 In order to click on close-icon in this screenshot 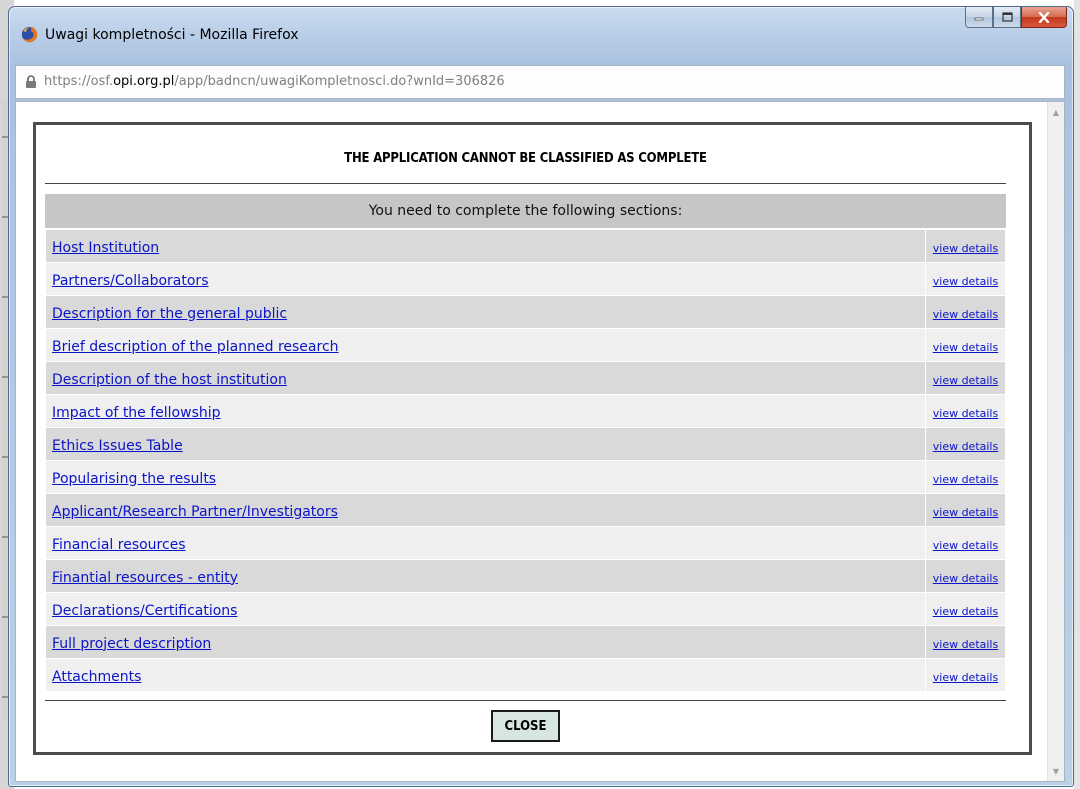, I will do `click(1044, 17)`.